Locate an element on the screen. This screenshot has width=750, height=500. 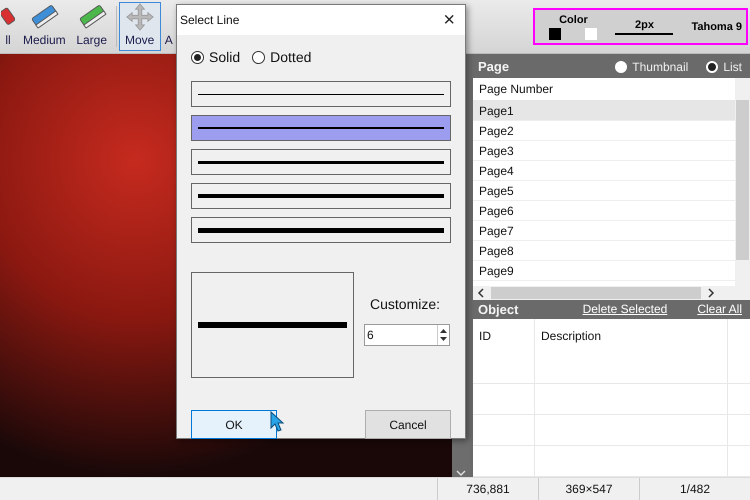
status-text: 1/482 is located at coordinates (694, 489).